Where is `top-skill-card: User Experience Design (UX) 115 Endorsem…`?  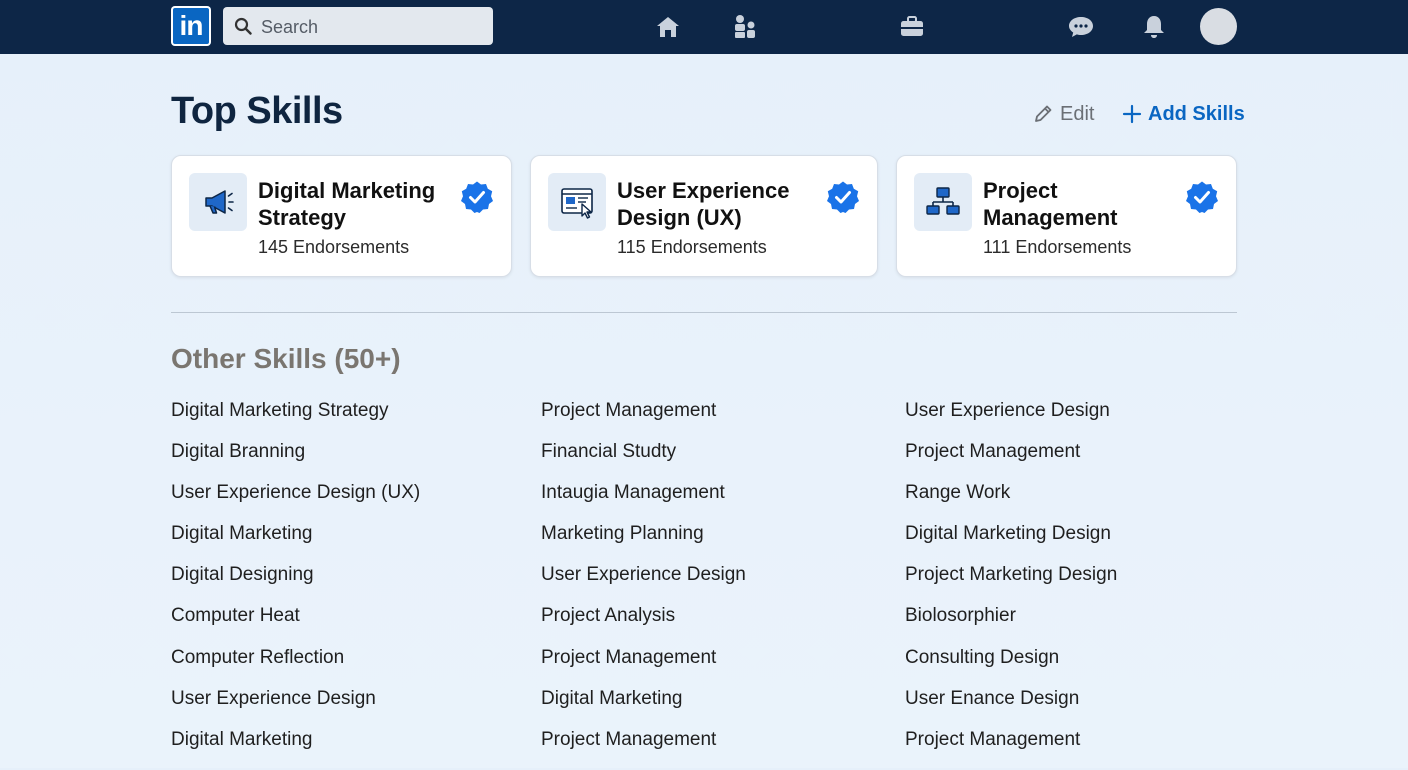 top-skill-card: User Experience Design (UX) 115 Endorsem… is located at coordinates (704, 216).